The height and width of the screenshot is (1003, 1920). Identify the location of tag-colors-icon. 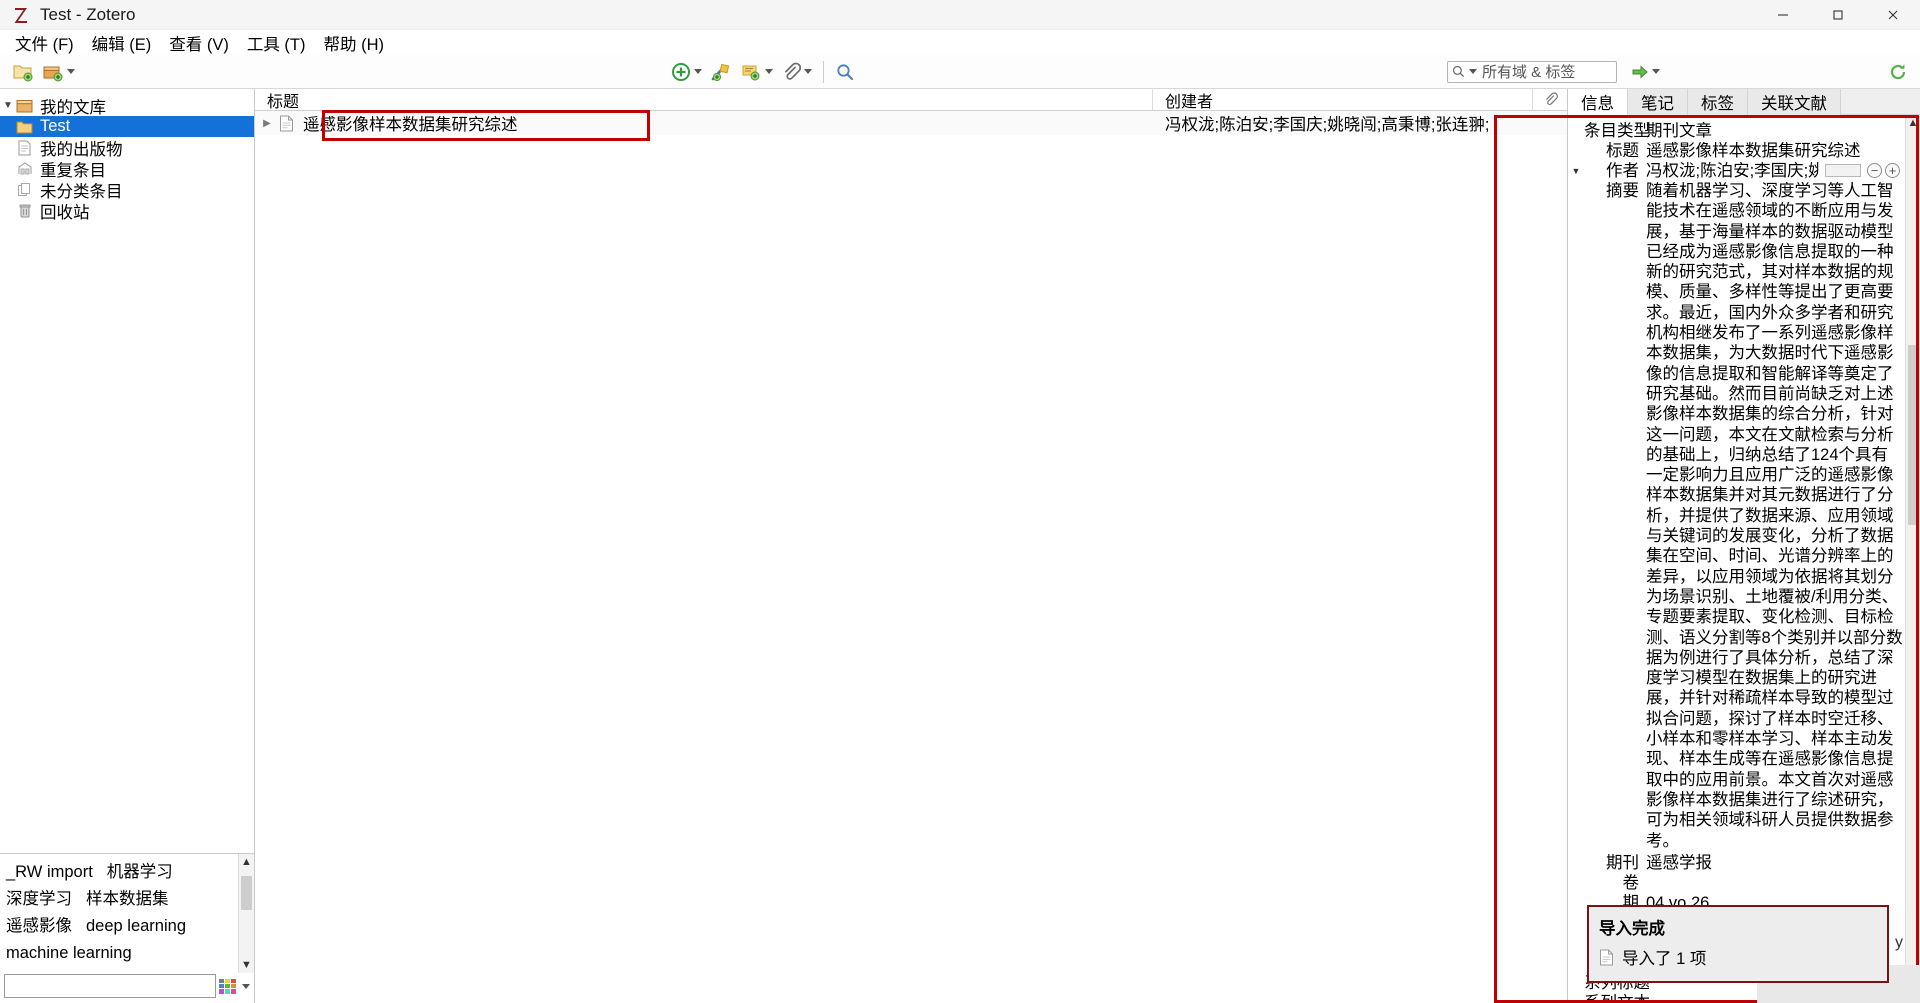
(227, 986).